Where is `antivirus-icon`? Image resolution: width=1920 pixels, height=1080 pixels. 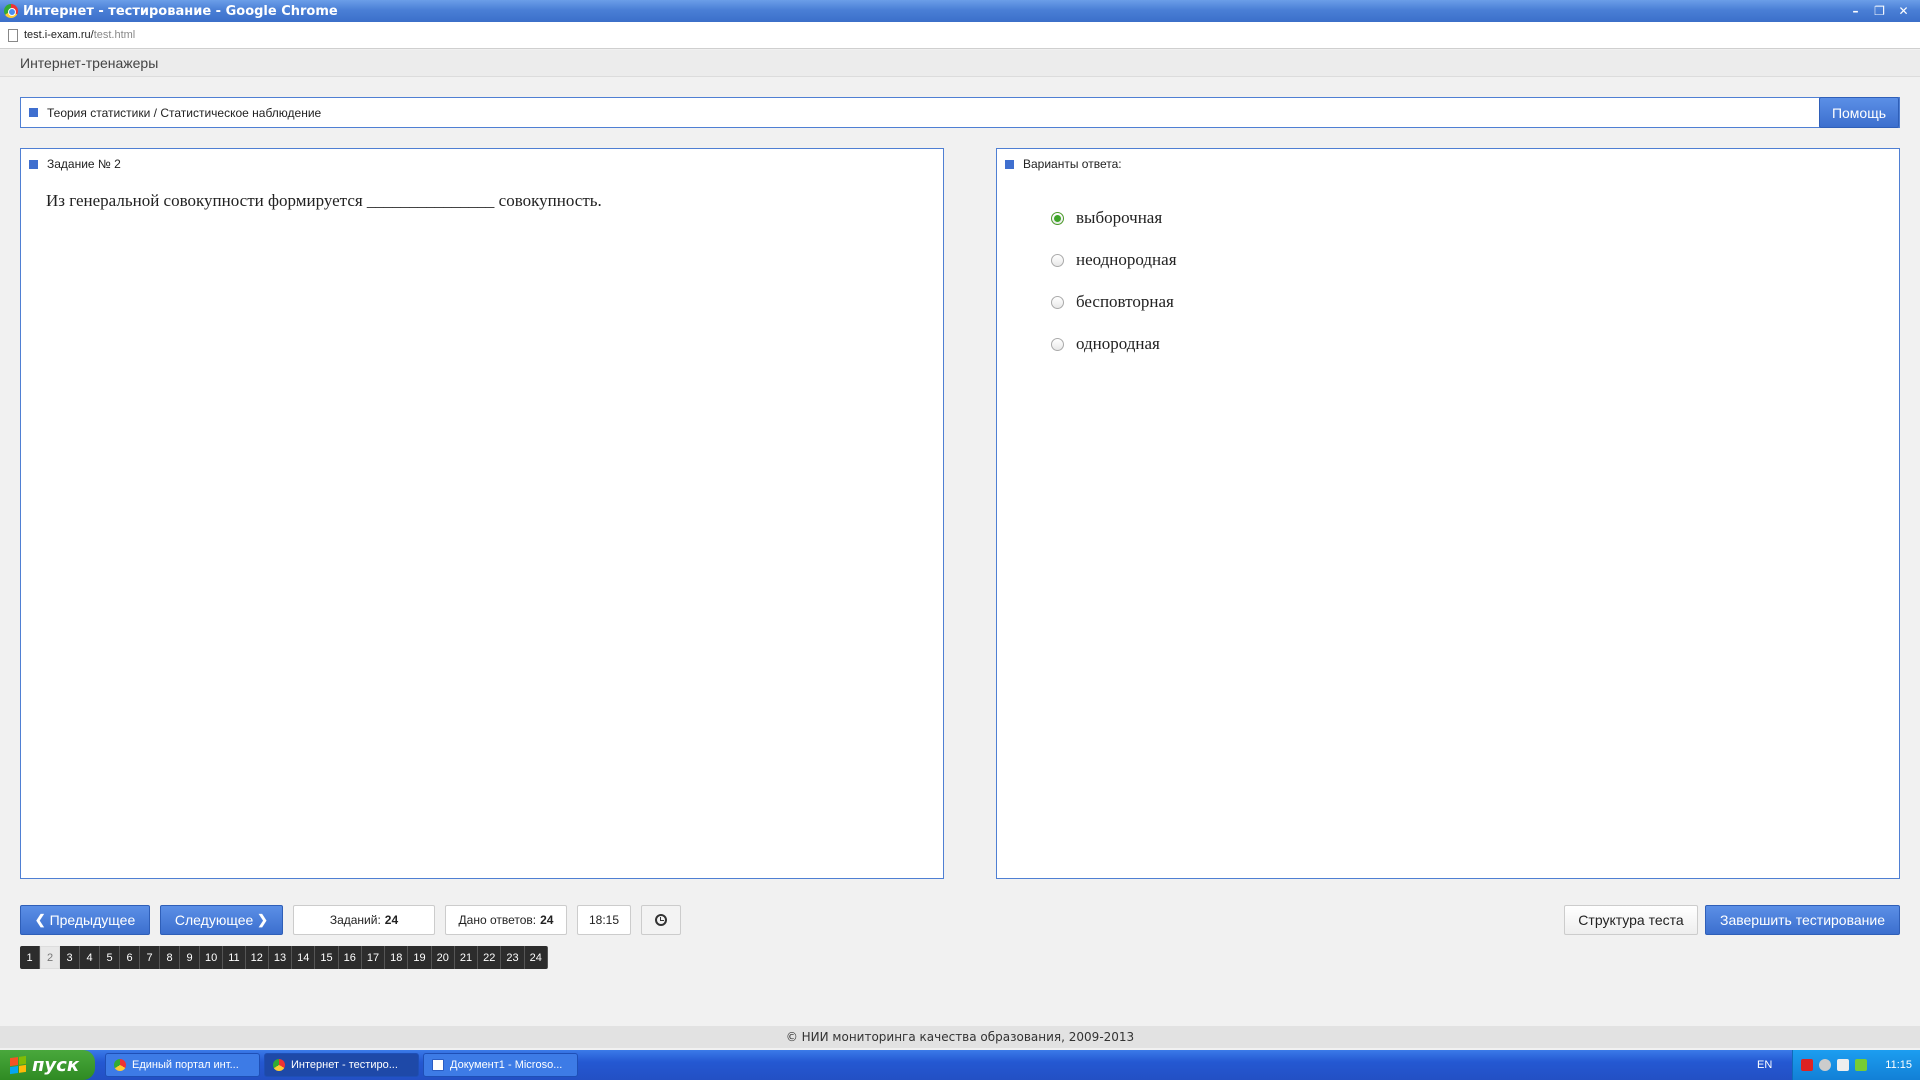 antivirus-icon is located at coordinates (1807, 1065).